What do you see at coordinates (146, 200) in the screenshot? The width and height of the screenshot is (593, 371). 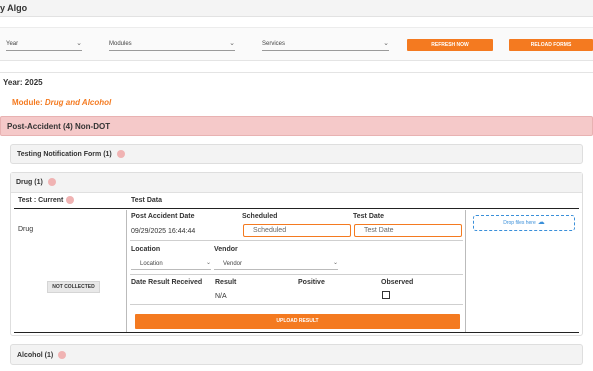 I see `test-data-header: Test Data` at bounding box center [146, 200].